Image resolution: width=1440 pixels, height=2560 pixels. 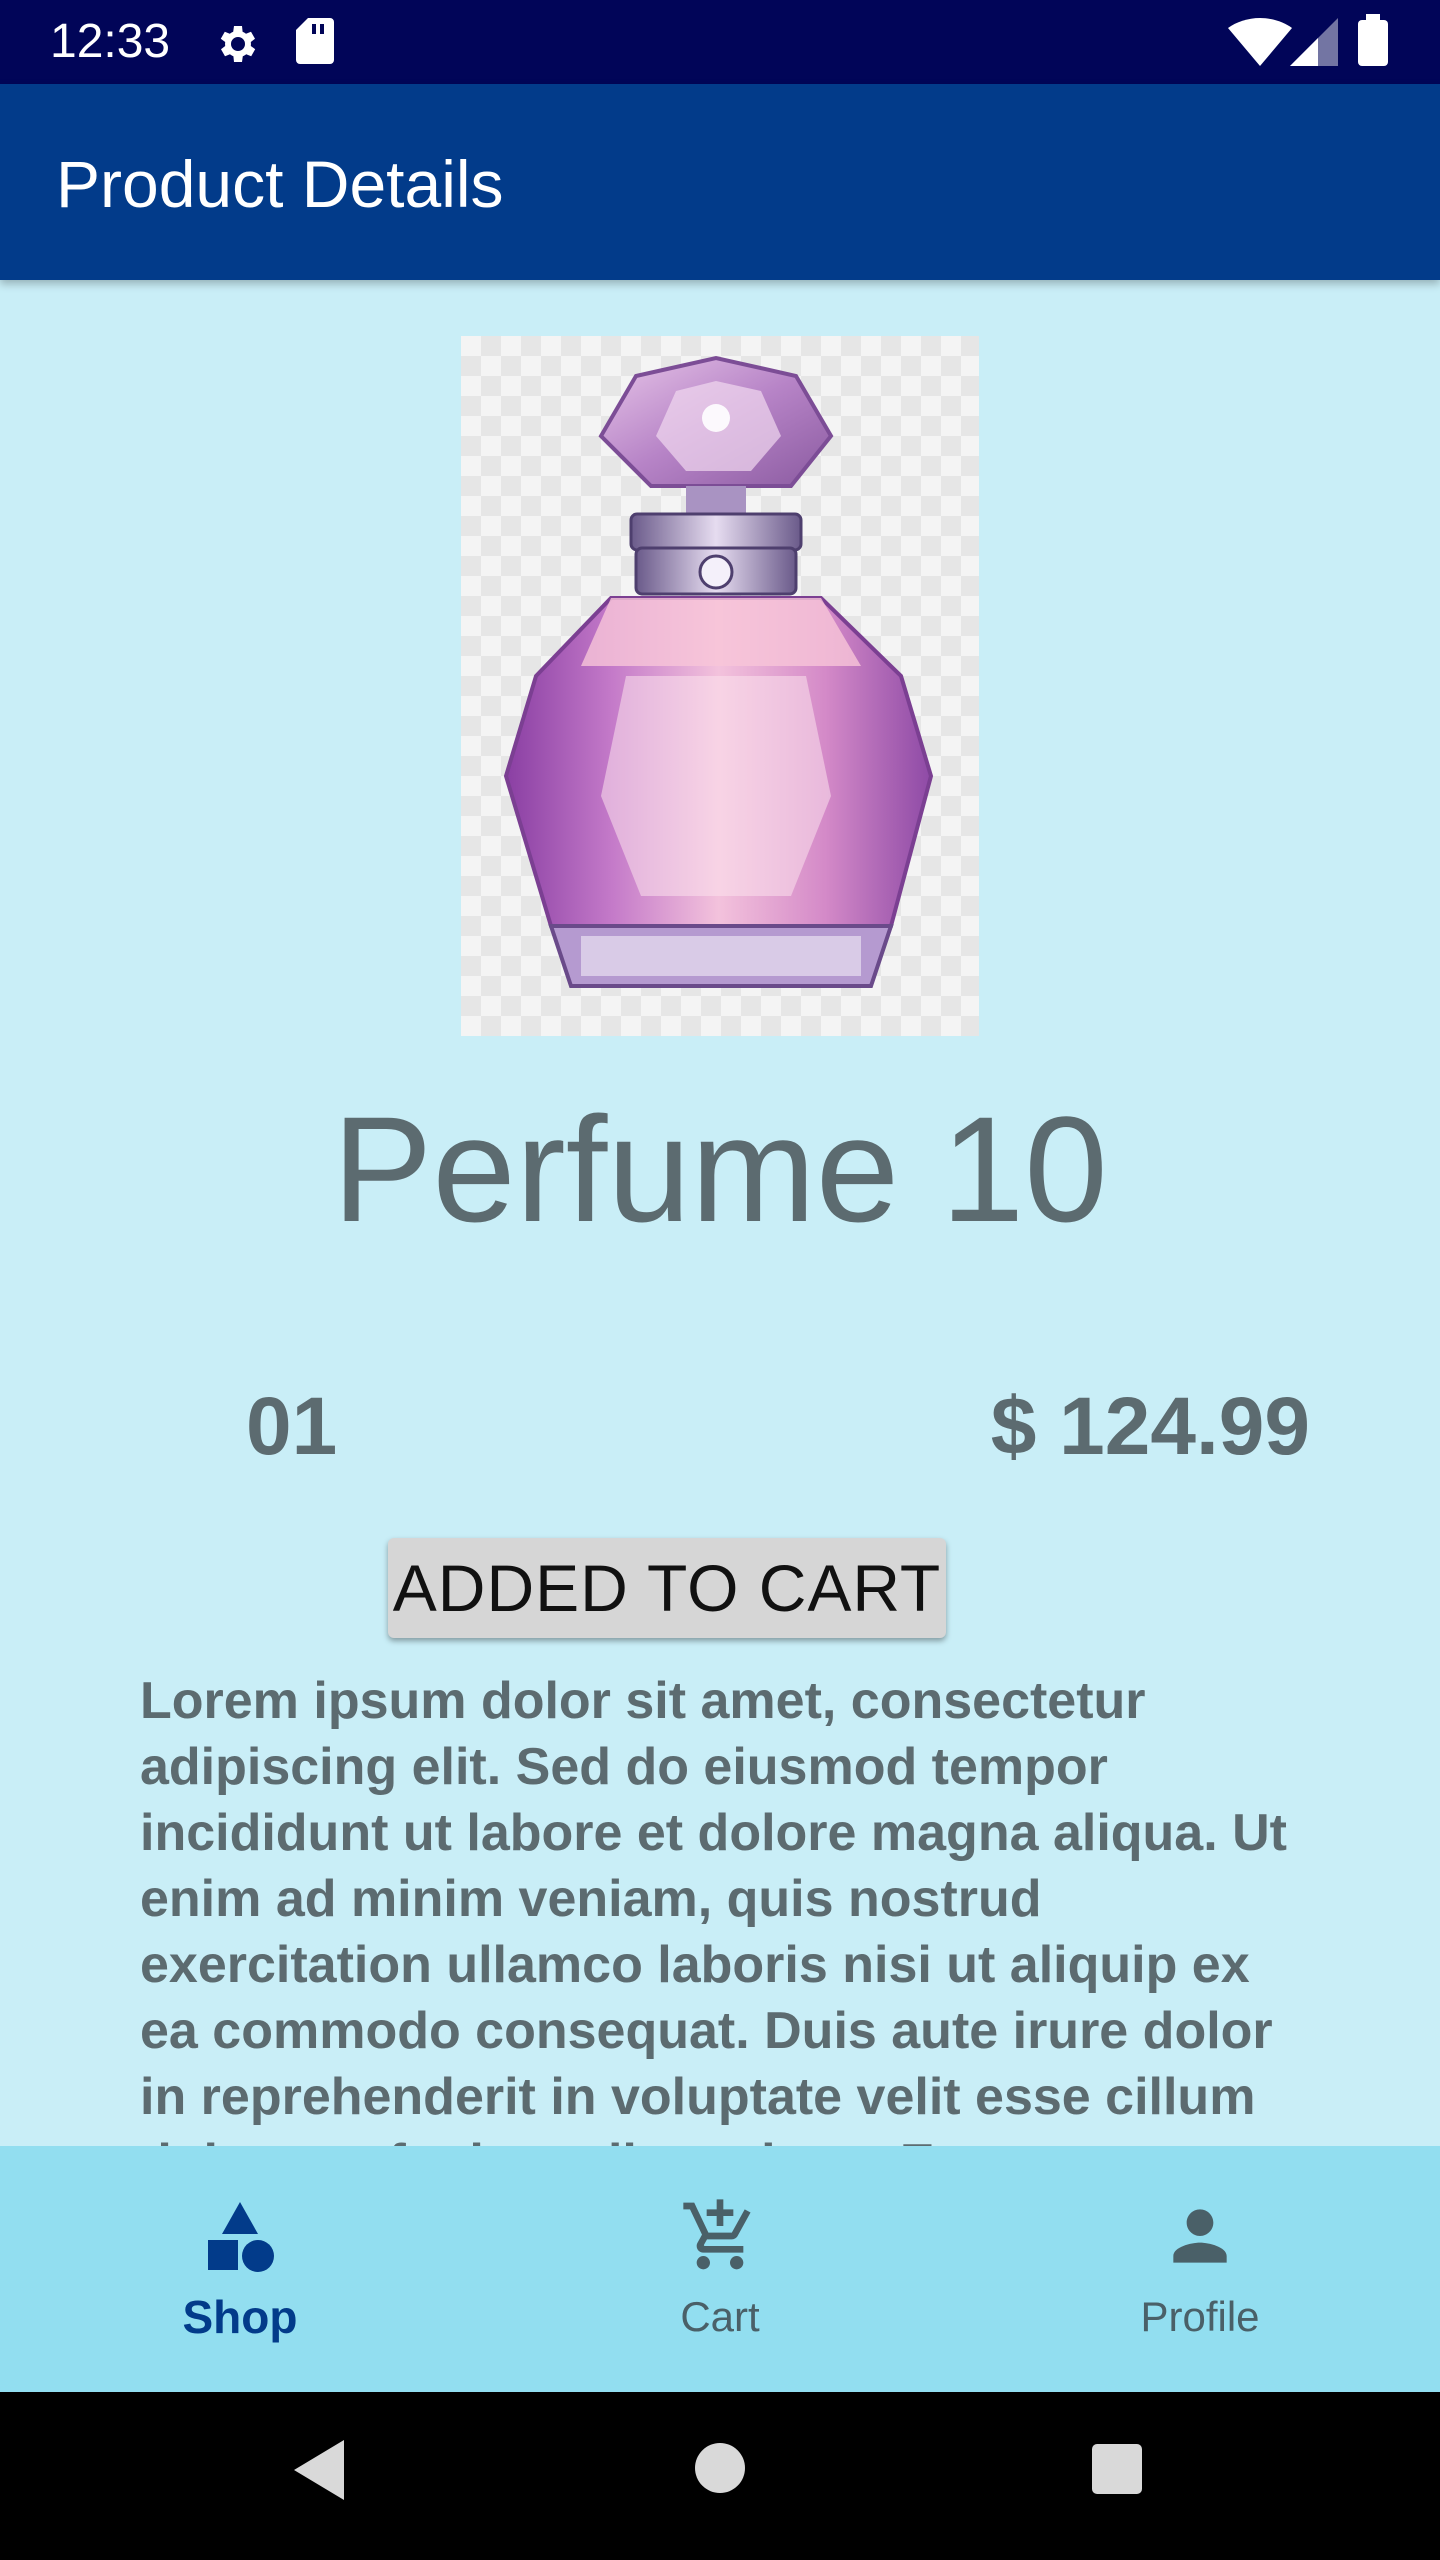 What do you see at coordinates (720, 42) in the screenshot?
I see `status-bar: 12:33` at bounding box center [720, 42].